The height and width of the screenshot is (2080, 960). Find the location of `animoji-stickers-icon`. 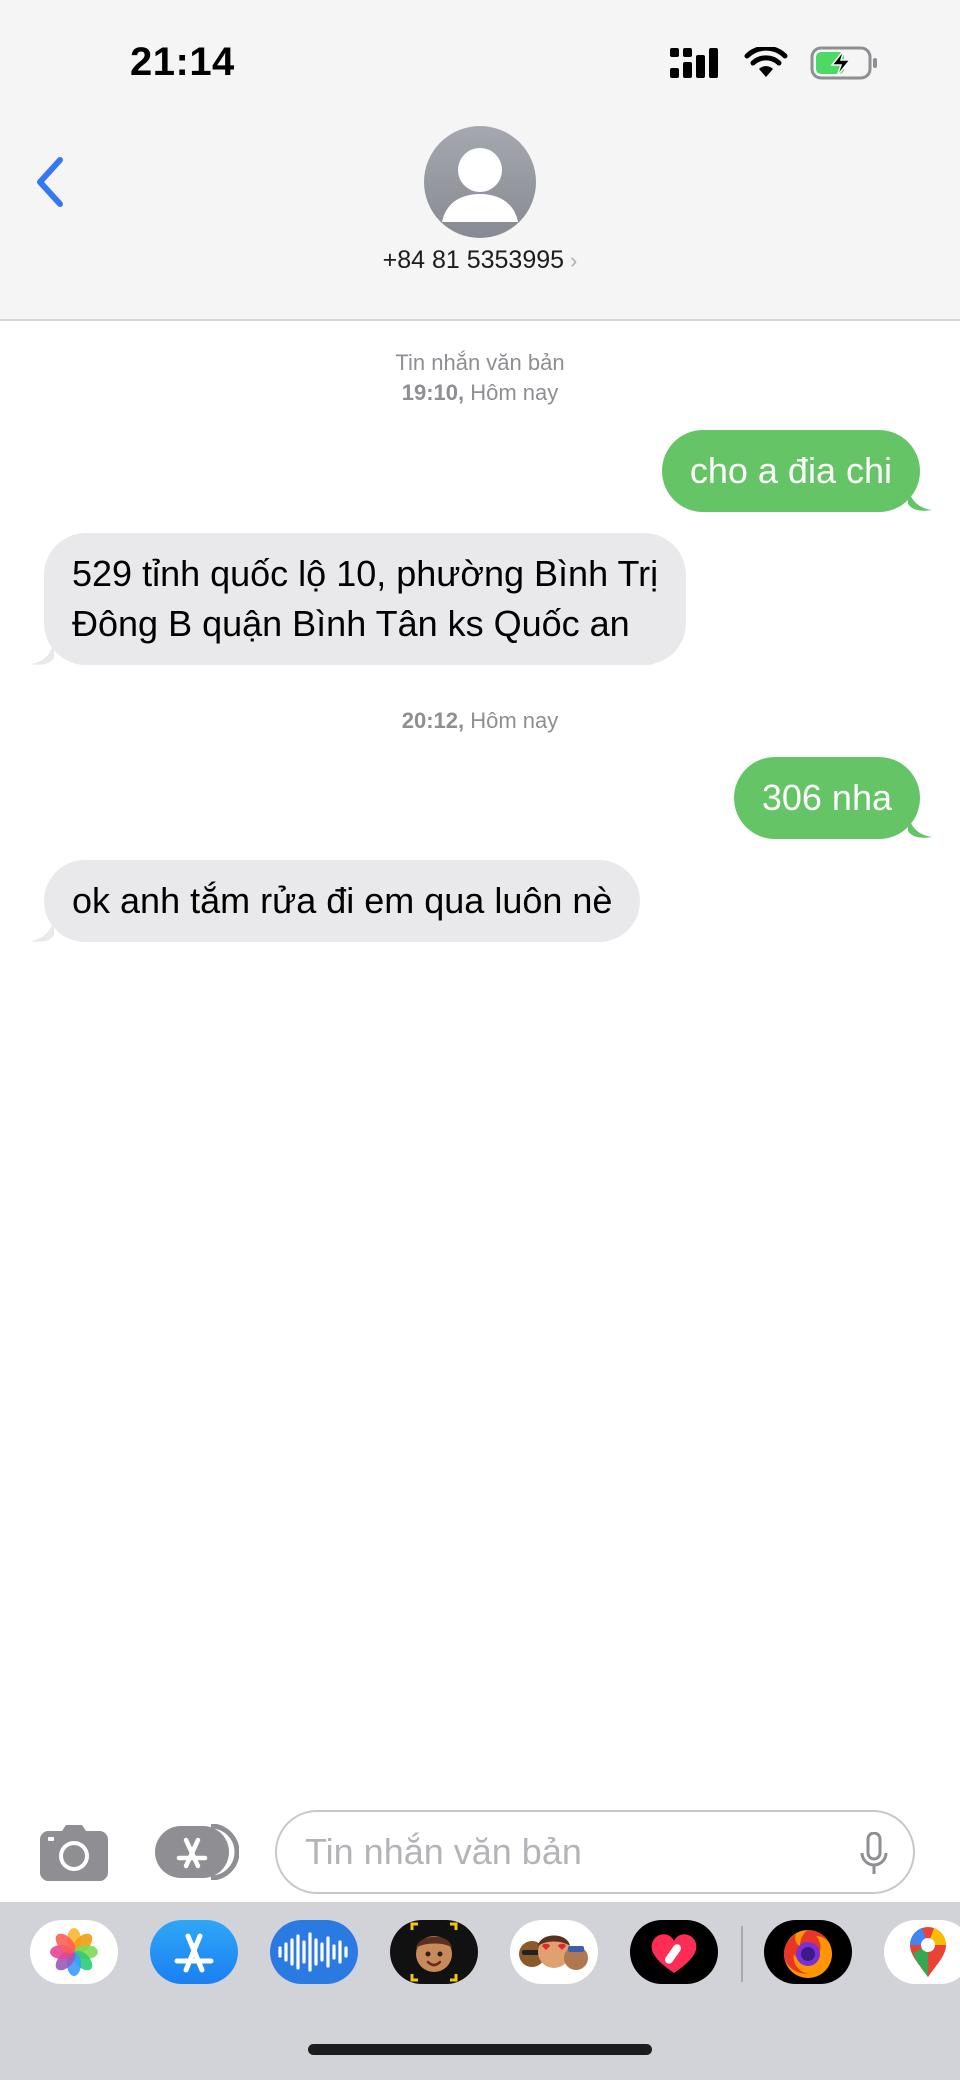

animoji-stickers-icon is located at coordinates (553, 1952).